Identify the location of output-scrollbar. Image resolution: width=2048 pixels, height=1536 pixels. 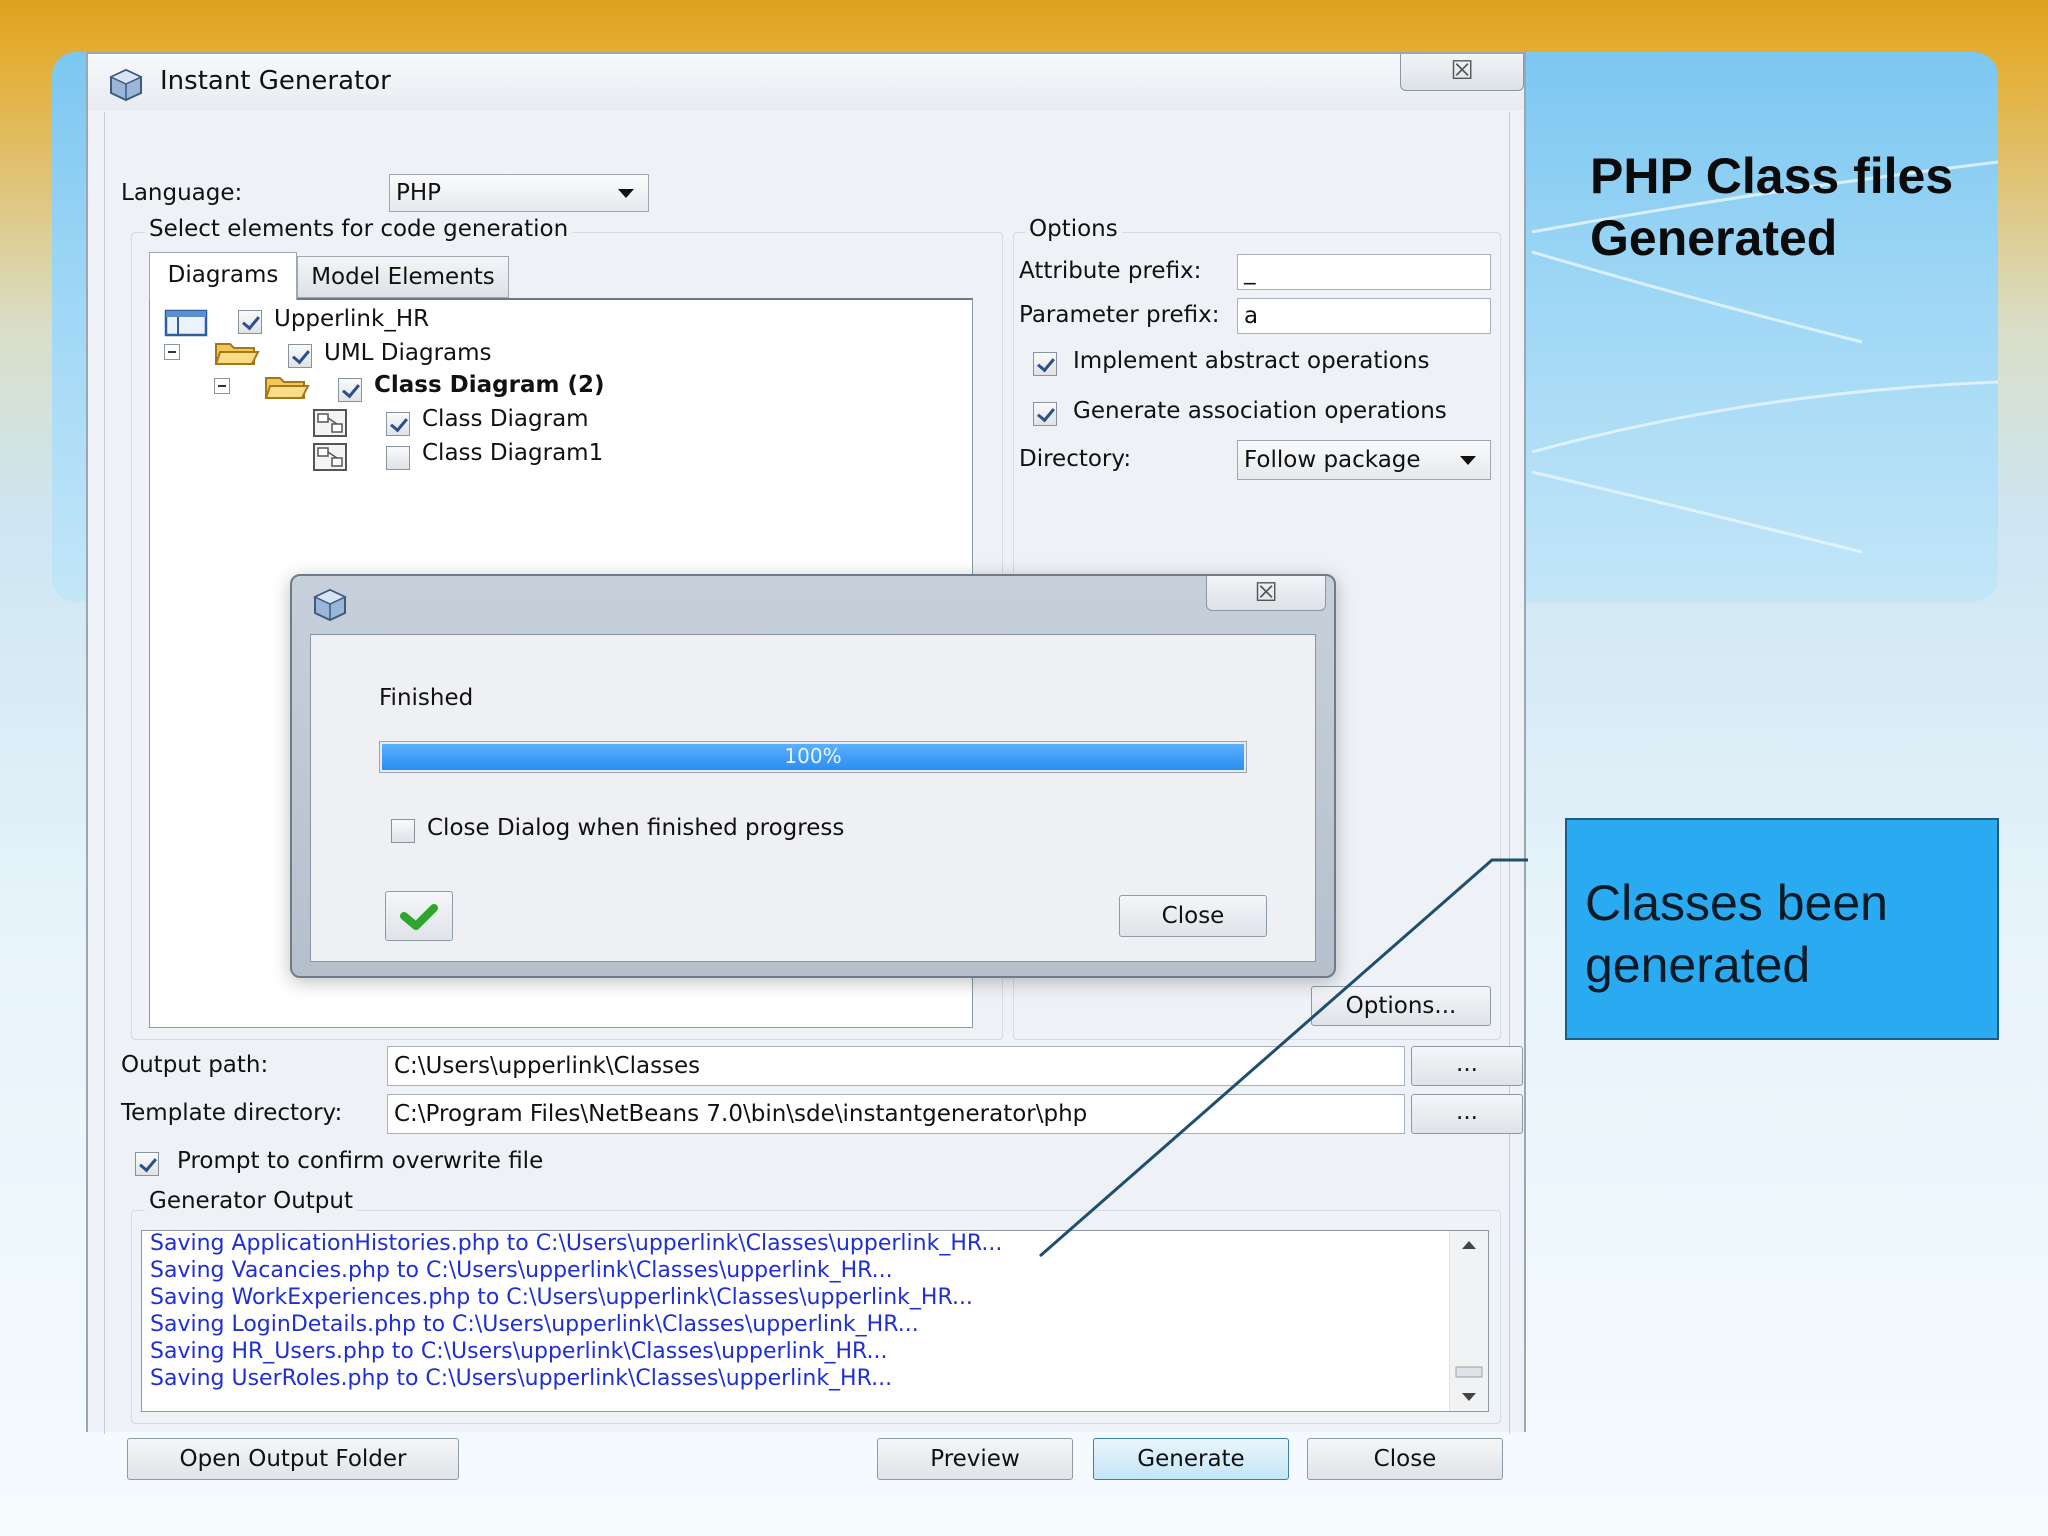
(1468, 1321).